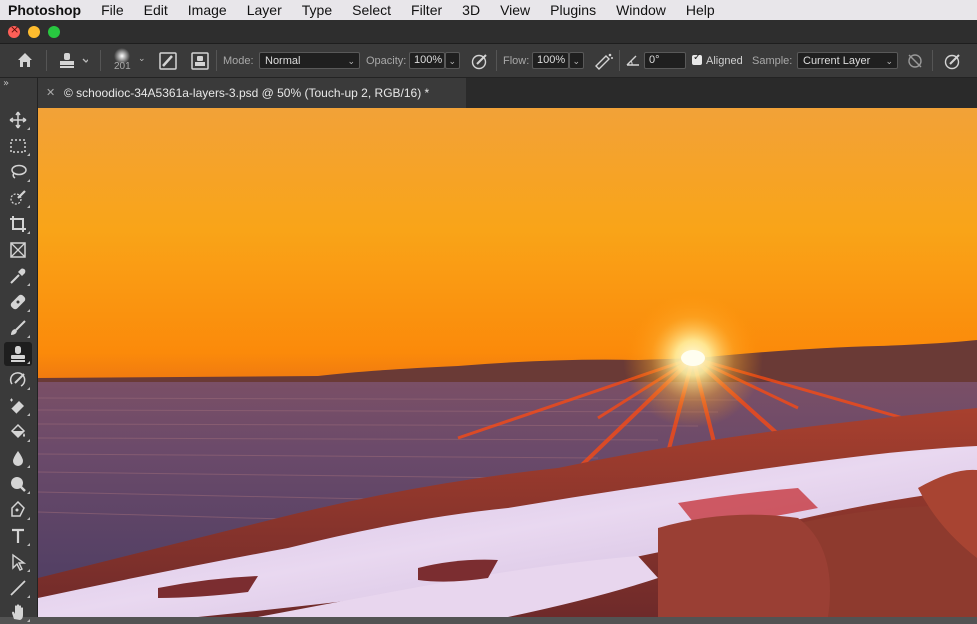 The image size is (977, 624). Describe the element at coordinates (471, 10) in the screenshot. I see `menu-3d: 3D` at that location.